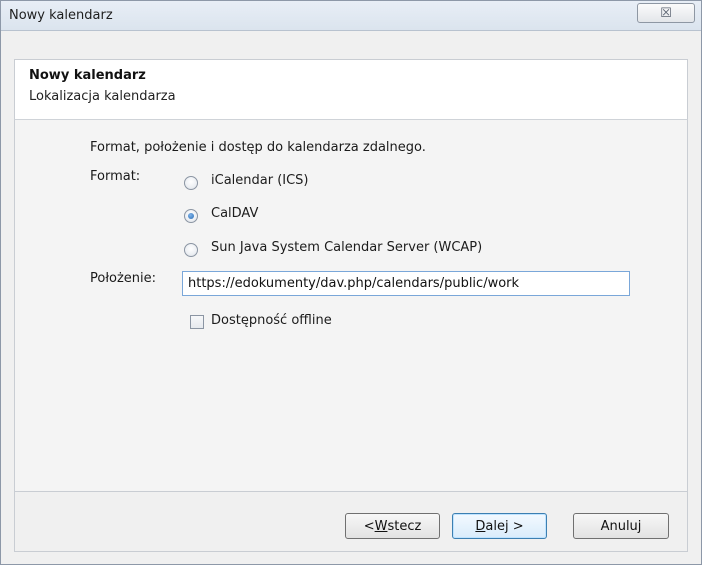 The image size is (702, 565). Describe the element at coordinates (123, 278) in the screenshot. I see `location-label: Położenie:` at that location.